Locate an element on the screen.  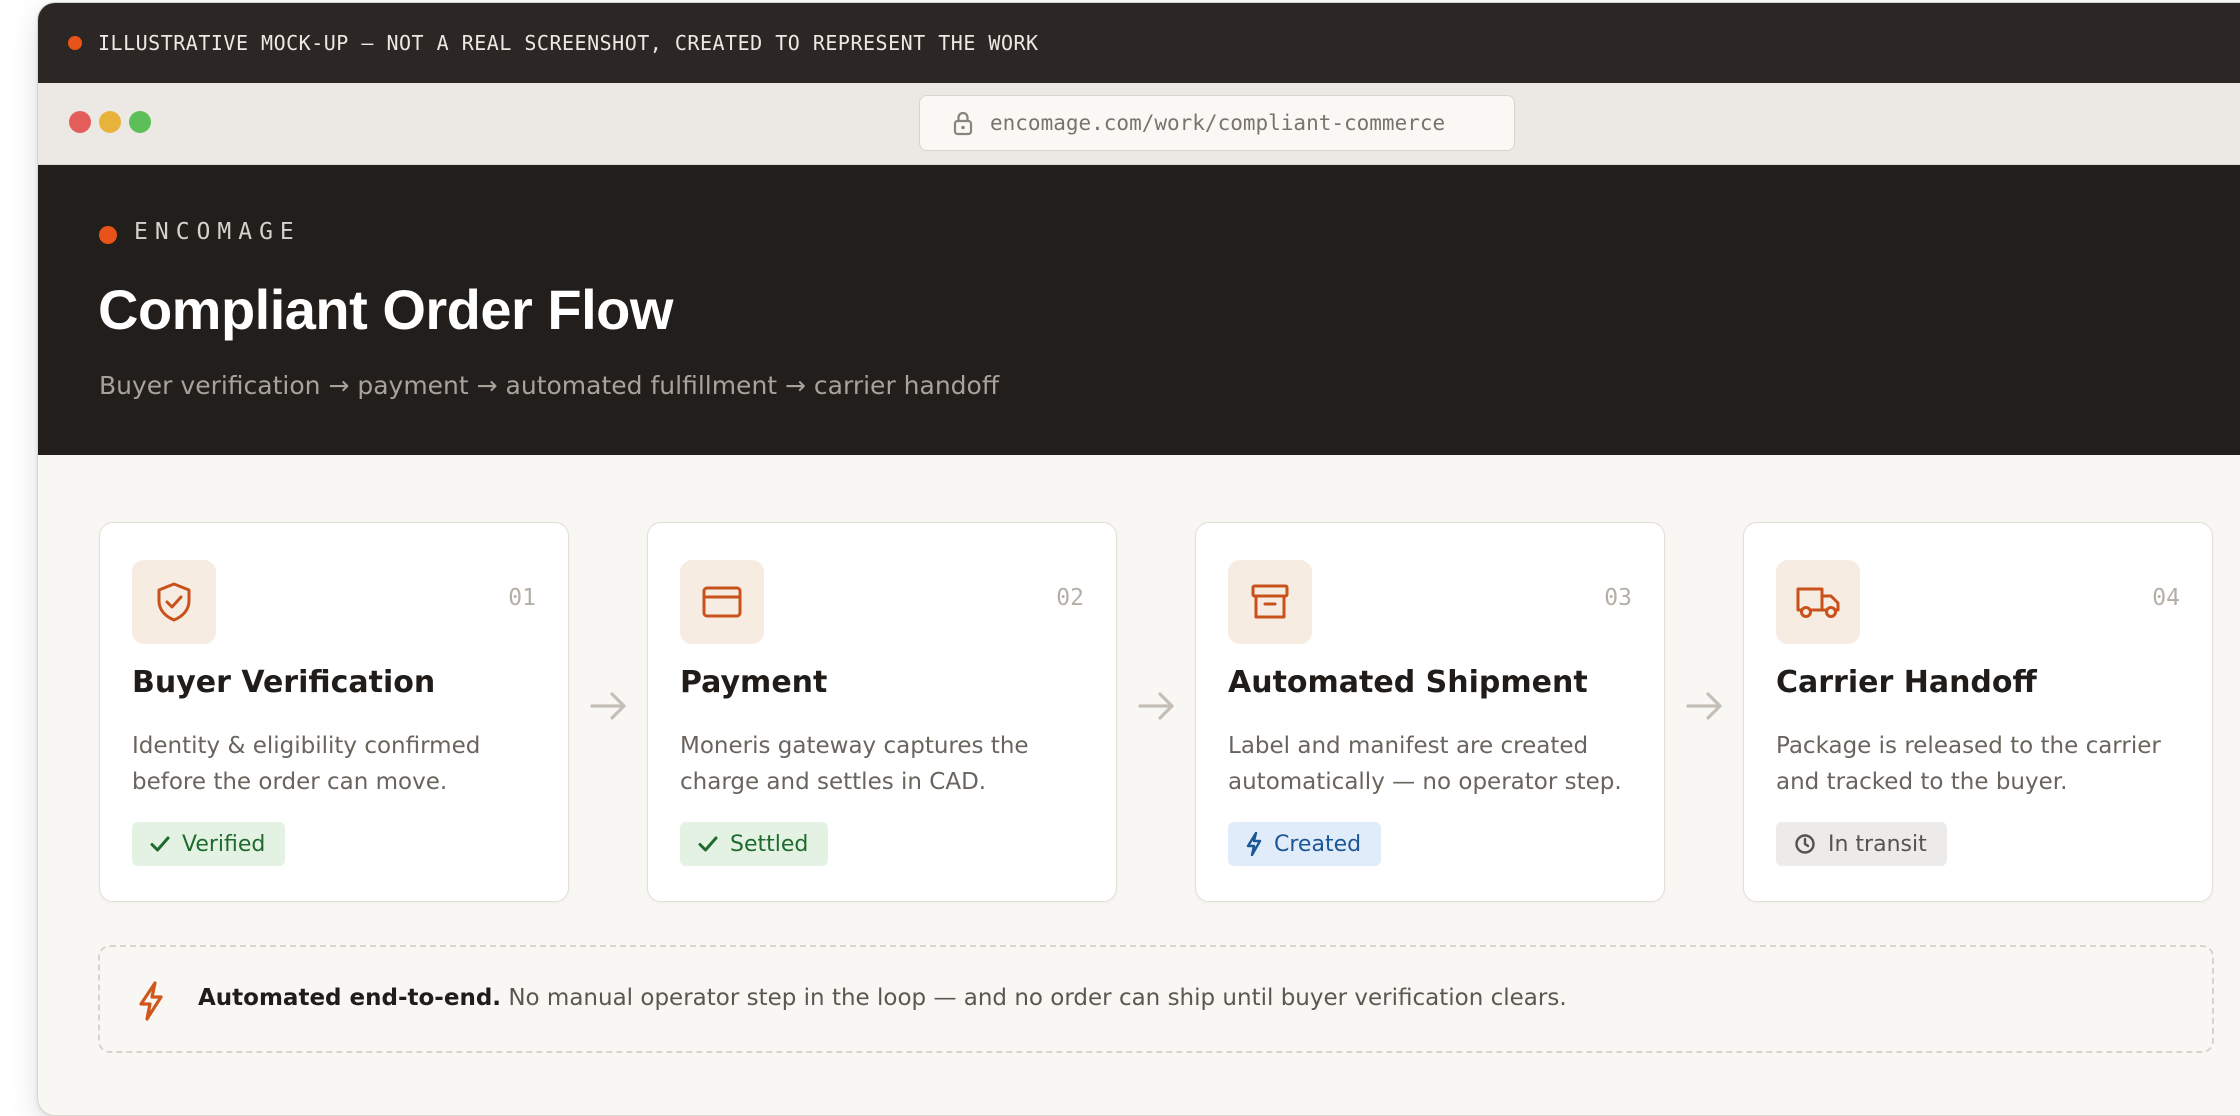
status-badge-label: In transit is located at coordinates (1877, 844).